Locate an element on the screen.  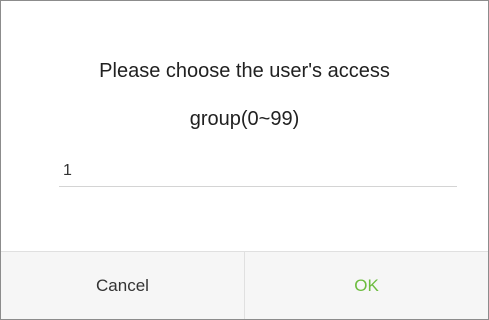
ok-button: OK is located at coordinates (366, 285).